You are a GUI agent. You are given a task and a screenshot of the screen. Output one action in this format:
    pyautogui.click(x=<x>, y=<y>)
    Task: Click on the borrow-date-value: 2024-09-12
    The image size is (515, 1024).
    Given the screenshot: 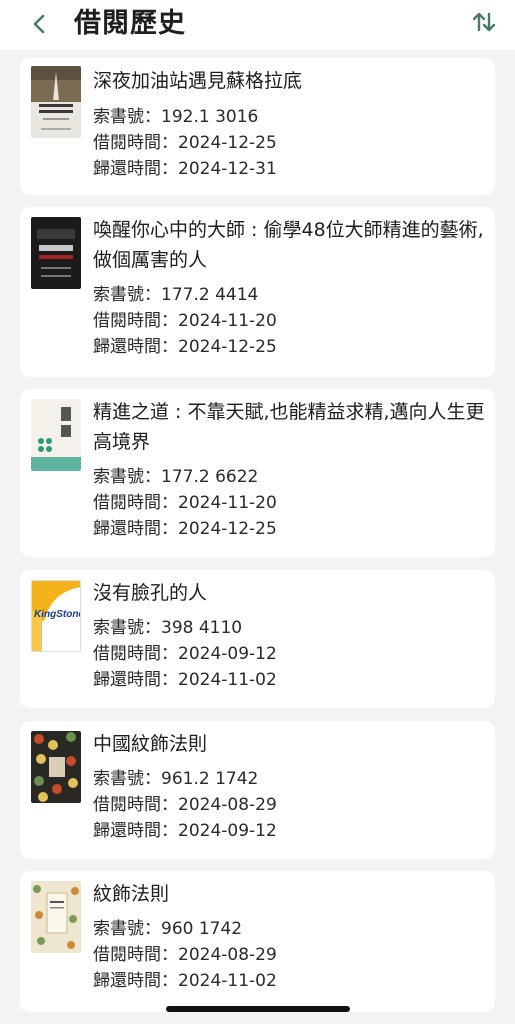 What is the action you would take?
    pyautogui.click(x=227, y=654)
    